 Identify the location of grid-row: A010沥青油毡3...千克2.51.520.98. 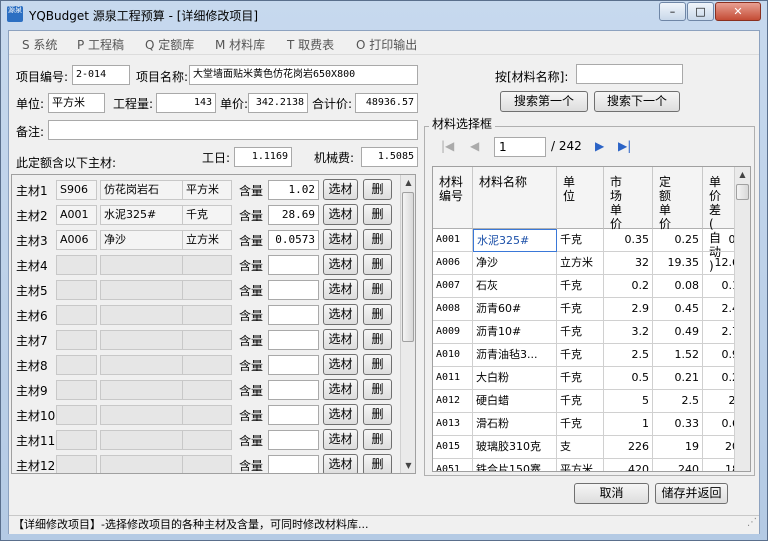
(591, 355).